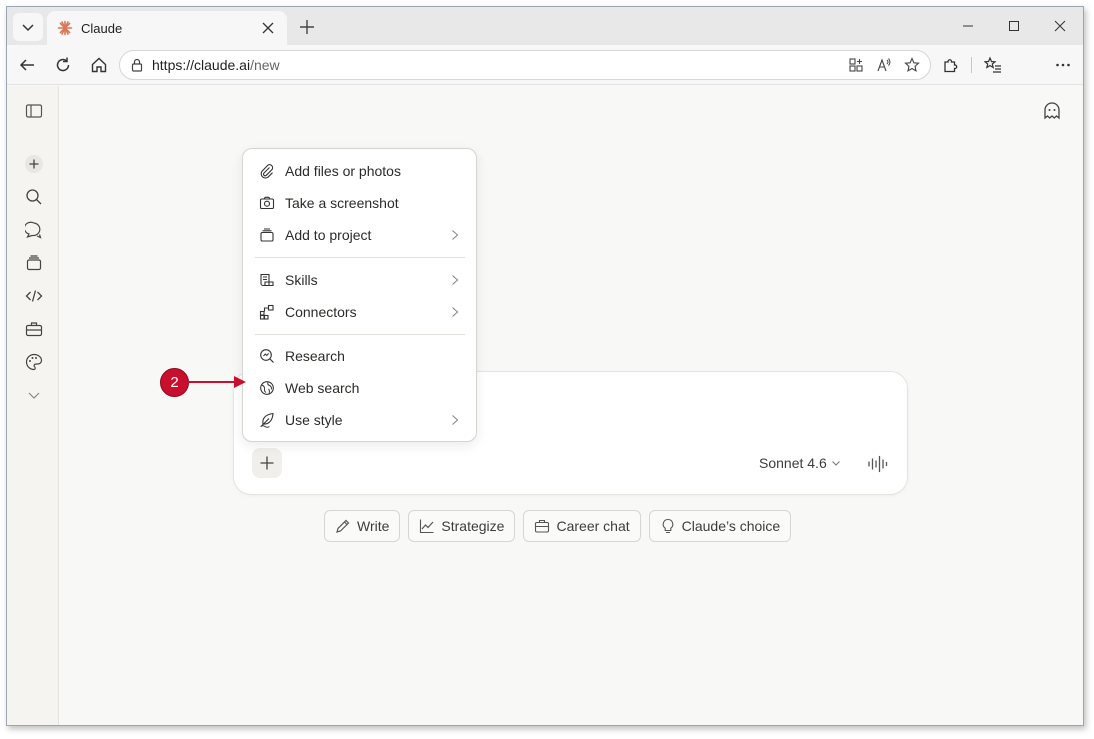 This screenshot has height=739, width=1094. Describe the element at coordinates (427, 526) in the screenshot. I see `chart-icon` at that location.